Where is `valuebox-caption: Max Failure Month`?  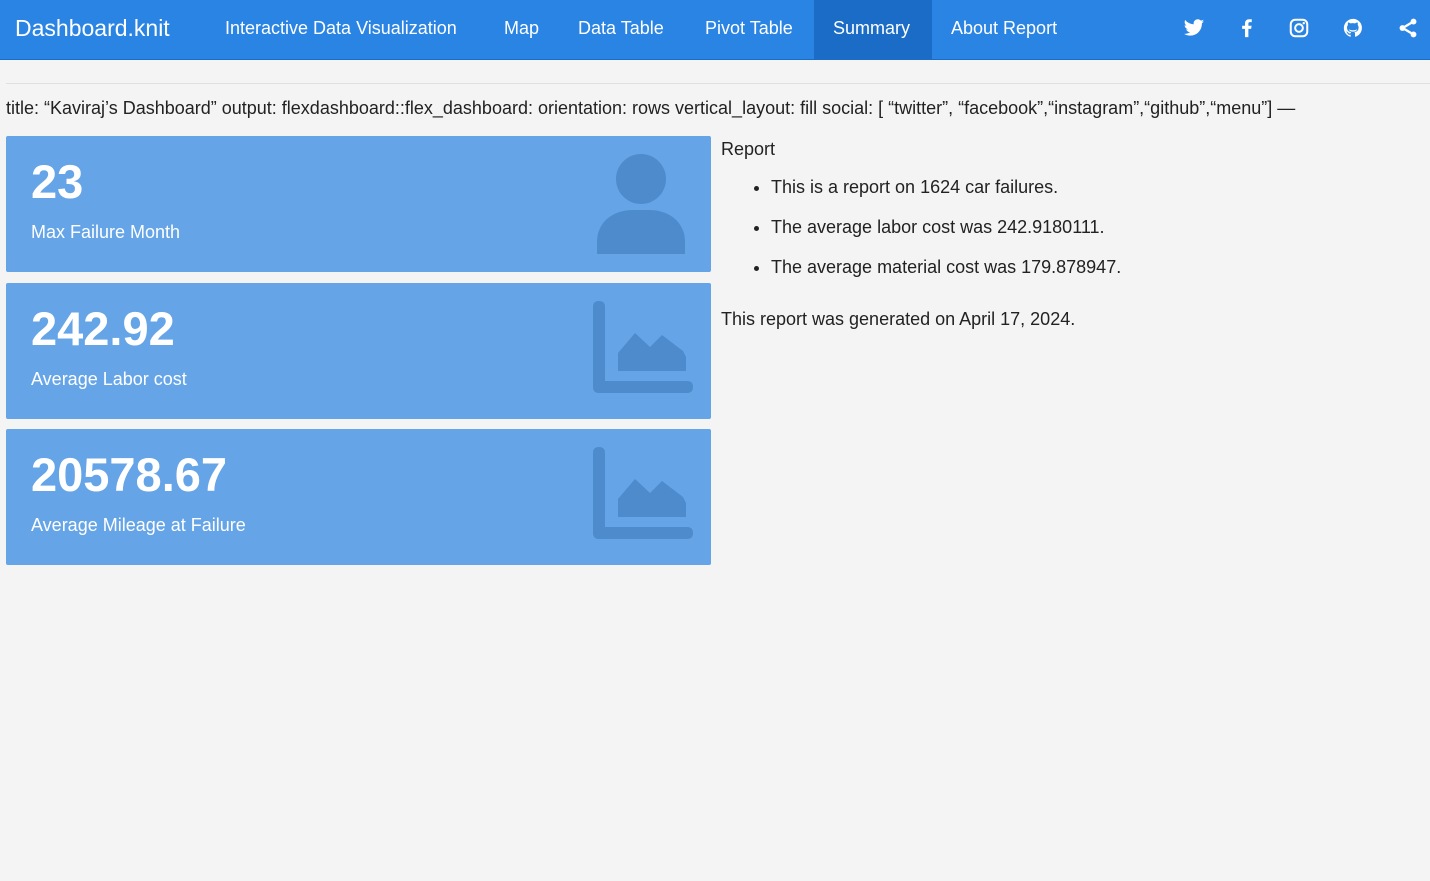
valuebox-caption: Max Failure Month is located at coordinates (106, 232).